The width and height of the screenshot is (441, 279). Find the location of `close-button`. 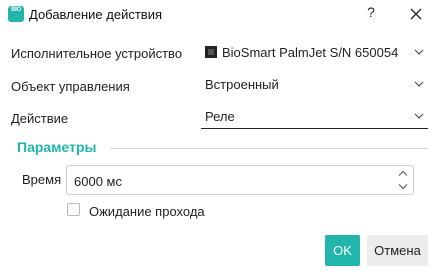

close-button is located at coordinates (416, 14).